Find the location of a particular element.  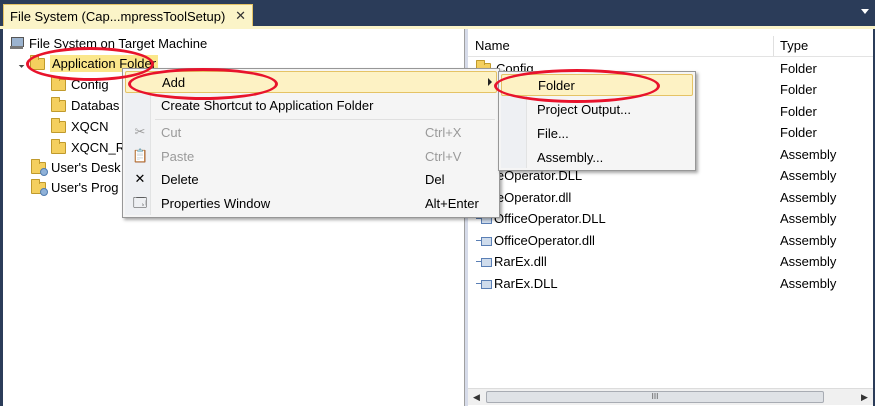

expand-arrow-icon is located at coordinates (20, 63).